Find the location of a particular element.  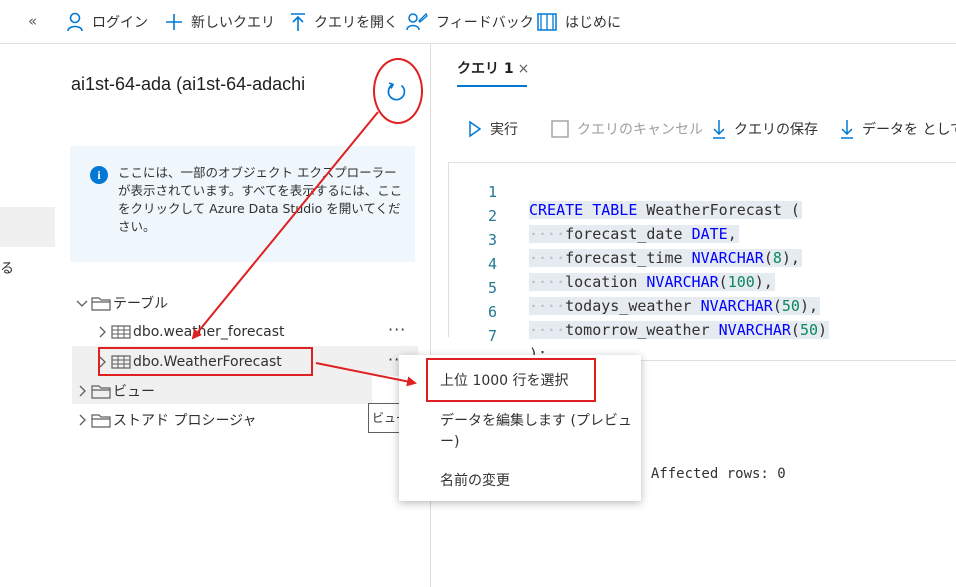

open-query-button: クエリを開く is located at coordinates (344, 22).